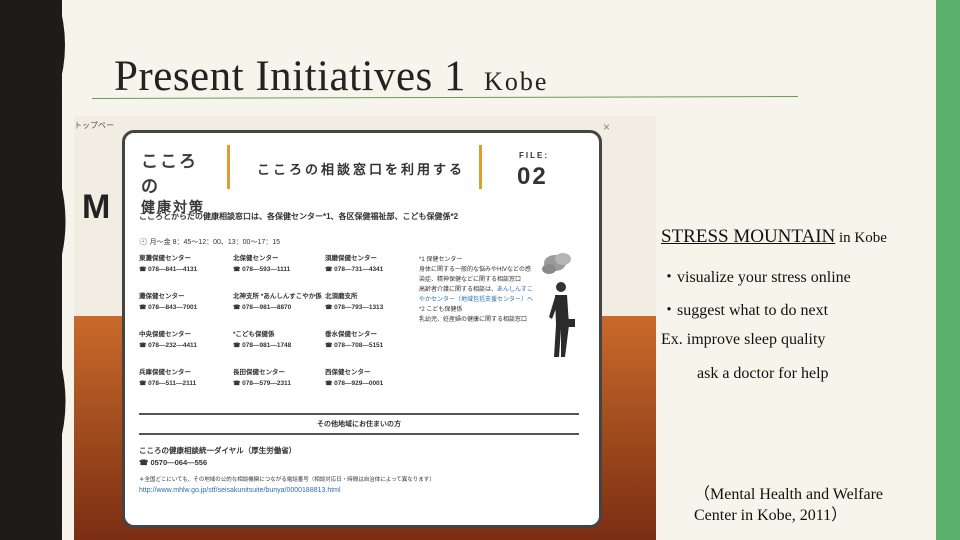 The image size is (960, 540). I want to click on helpline-phone: ☎ 0570—064—556, so click(173, 462).